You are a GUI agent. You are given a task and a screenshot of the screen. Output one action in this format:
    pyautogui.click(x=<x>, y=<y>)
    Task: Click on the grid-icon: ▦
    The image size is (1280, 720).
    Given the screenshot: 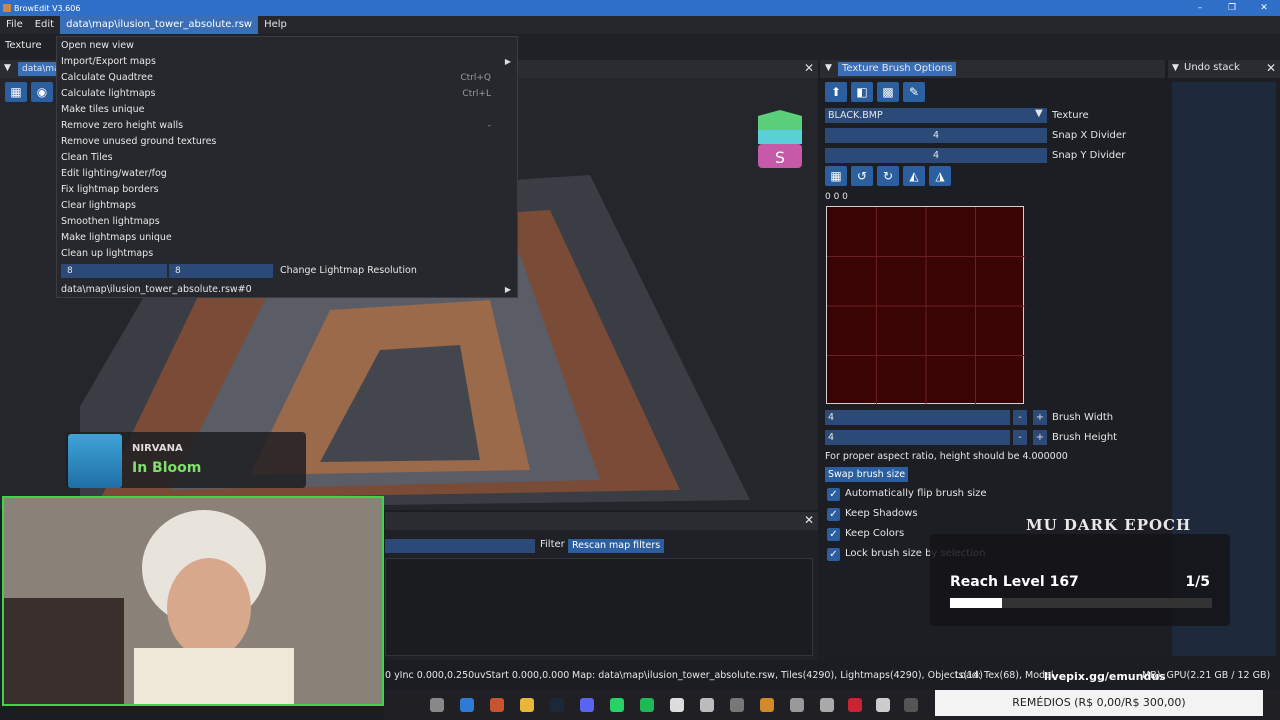 What is the action you would take?
    pyautogui.click(x=16, y=92)
    